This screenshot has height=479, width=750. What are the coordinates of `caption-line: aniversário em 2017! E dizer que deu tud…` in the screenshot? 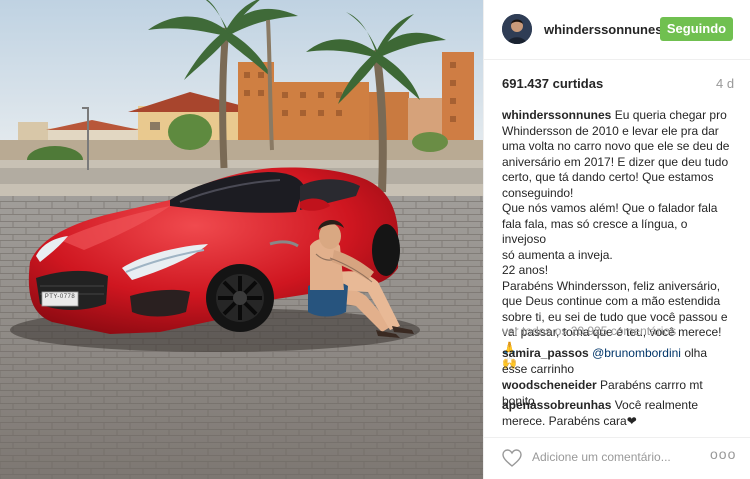 It's located at (615, 161).